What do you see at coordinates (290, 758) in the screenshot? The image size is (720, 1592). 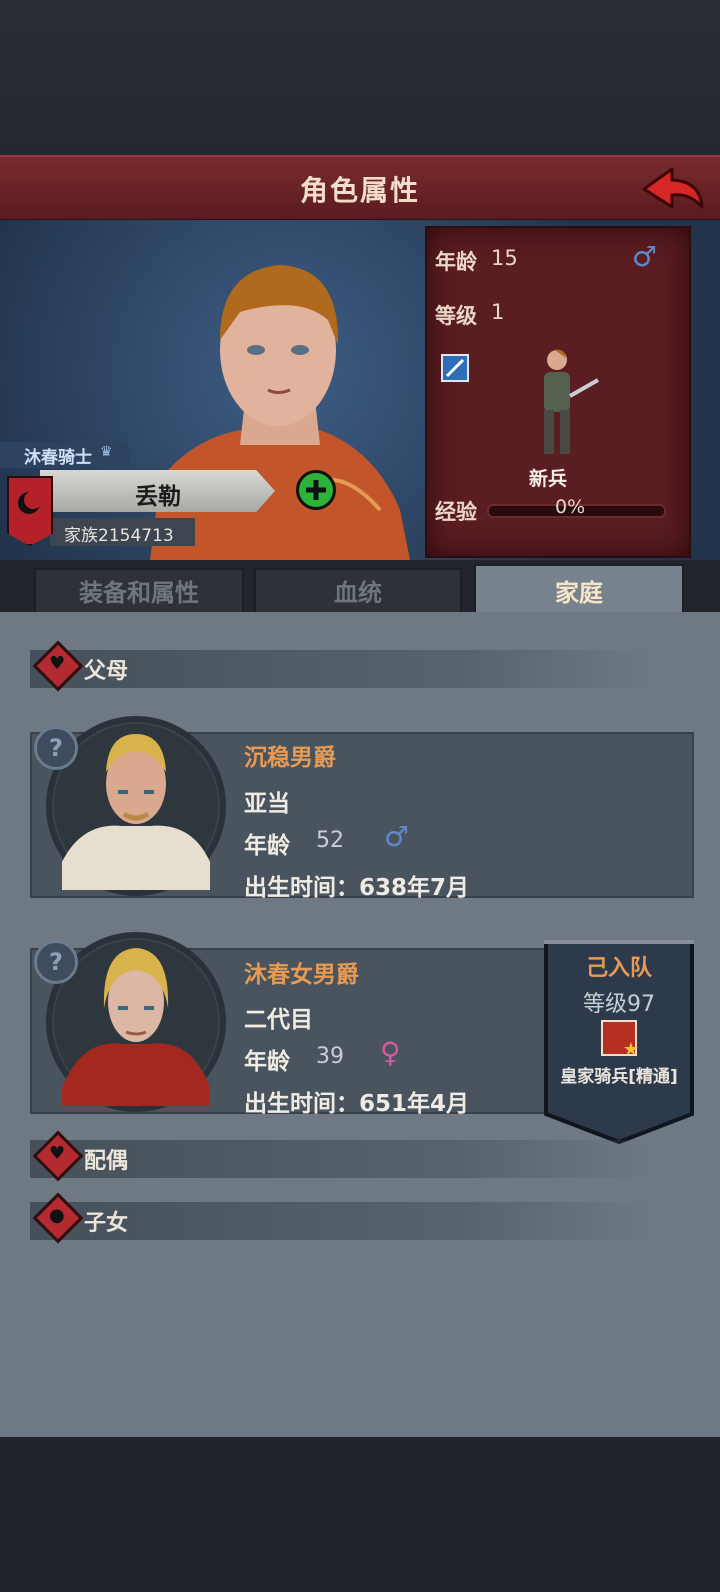 I see `father-title: 沉稳男爵` at bounding box center [290, 758].